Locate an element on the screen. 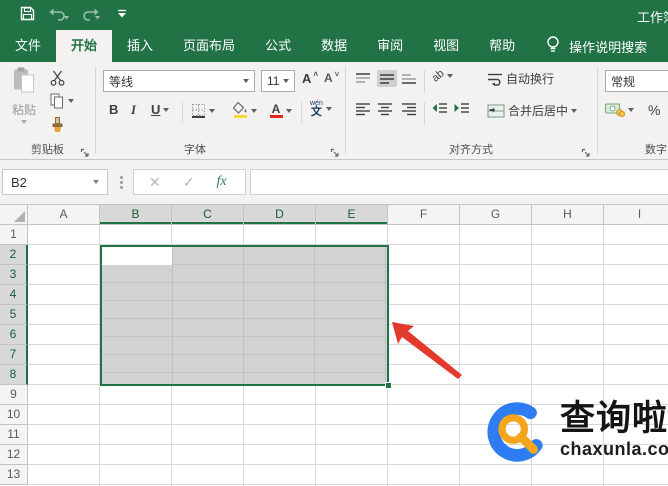 The width and height of the screenshot is (668, 486). row-header-10: 10 is located at coordinates (14, 415).